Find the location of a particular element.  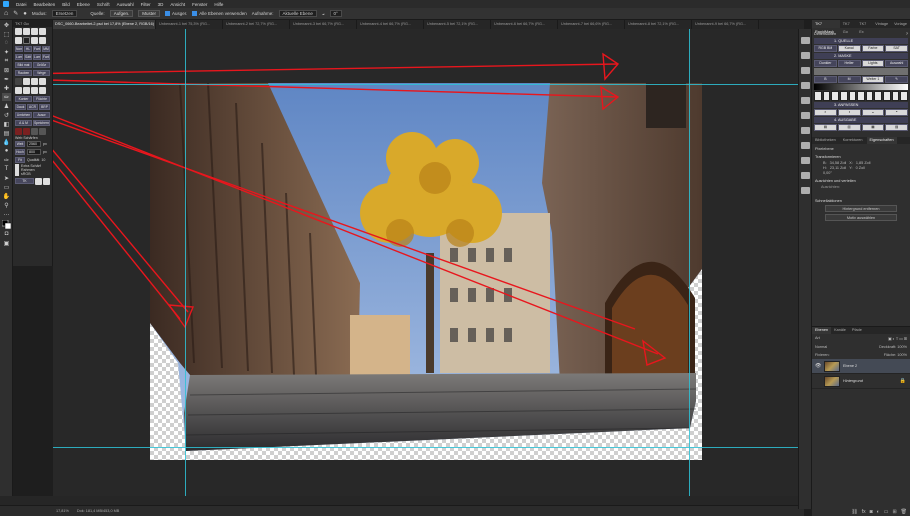

lights-button: Lights is located at coordinates (873, 63).